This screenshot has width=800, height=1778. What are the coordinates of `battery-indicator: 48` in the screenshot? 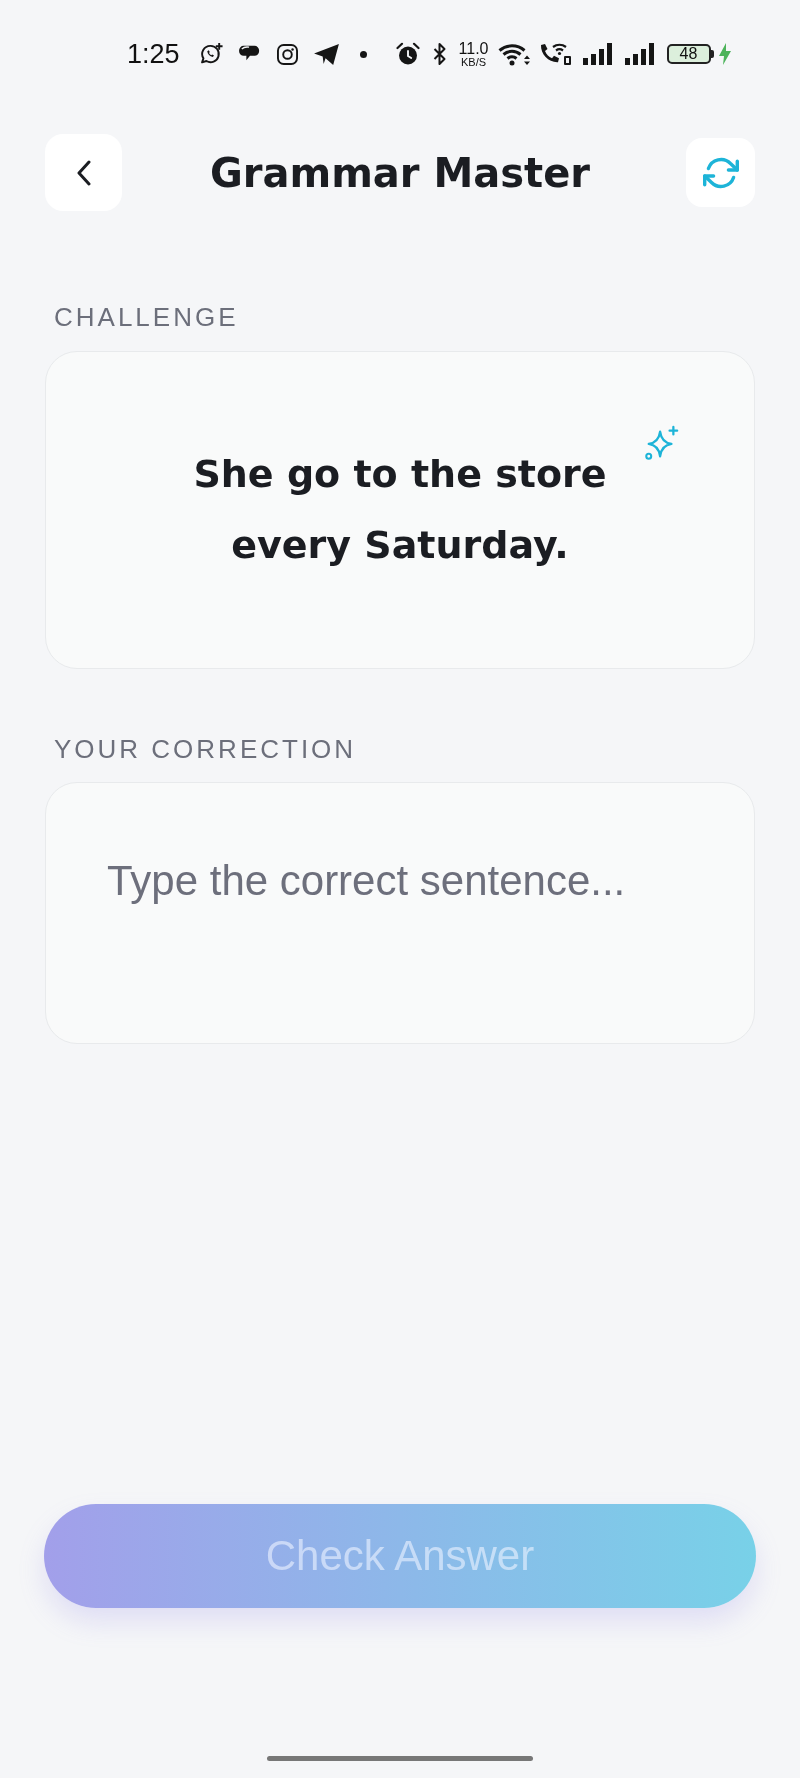 It's located at (690, 54).